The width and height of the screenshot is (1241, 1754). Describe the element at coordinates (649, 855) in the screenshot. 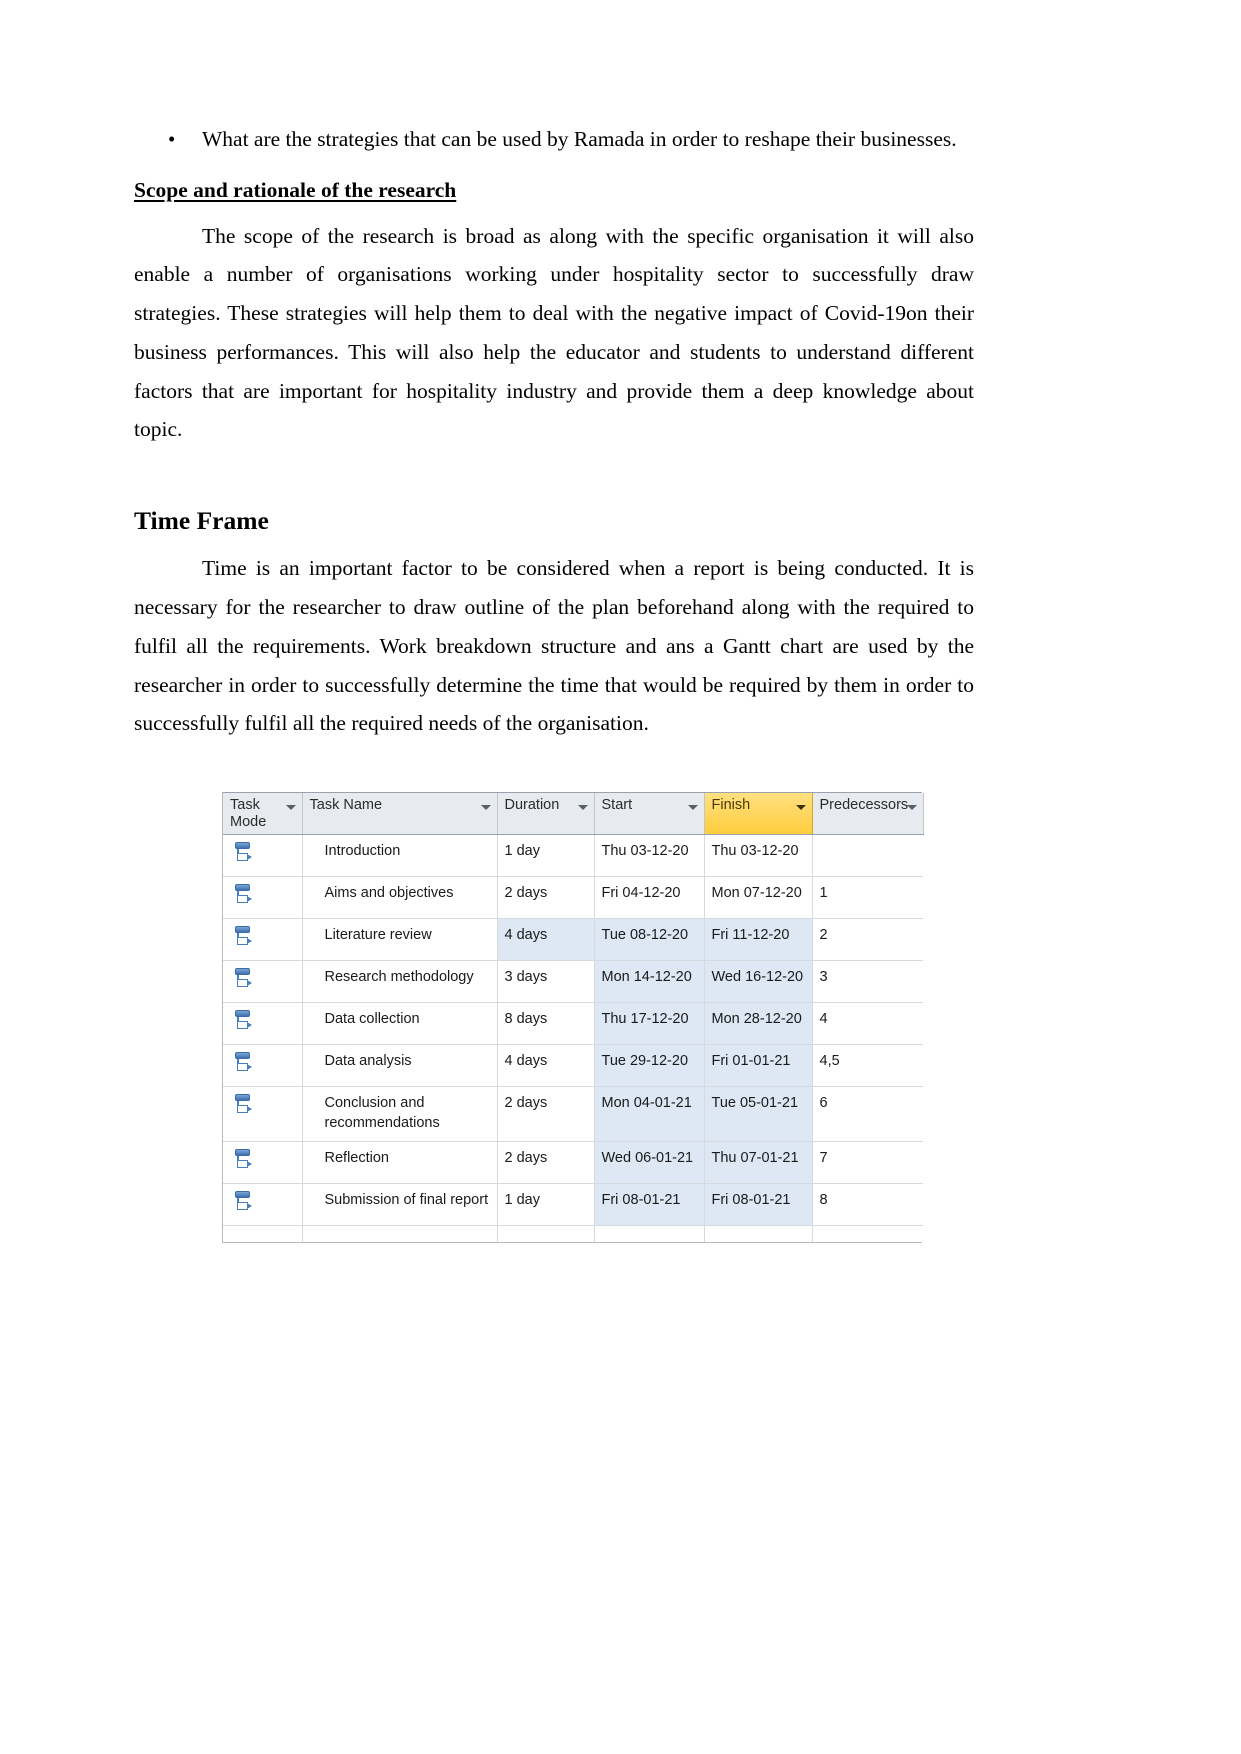

I see `cell-start: Thu 03-12-20` at that location.